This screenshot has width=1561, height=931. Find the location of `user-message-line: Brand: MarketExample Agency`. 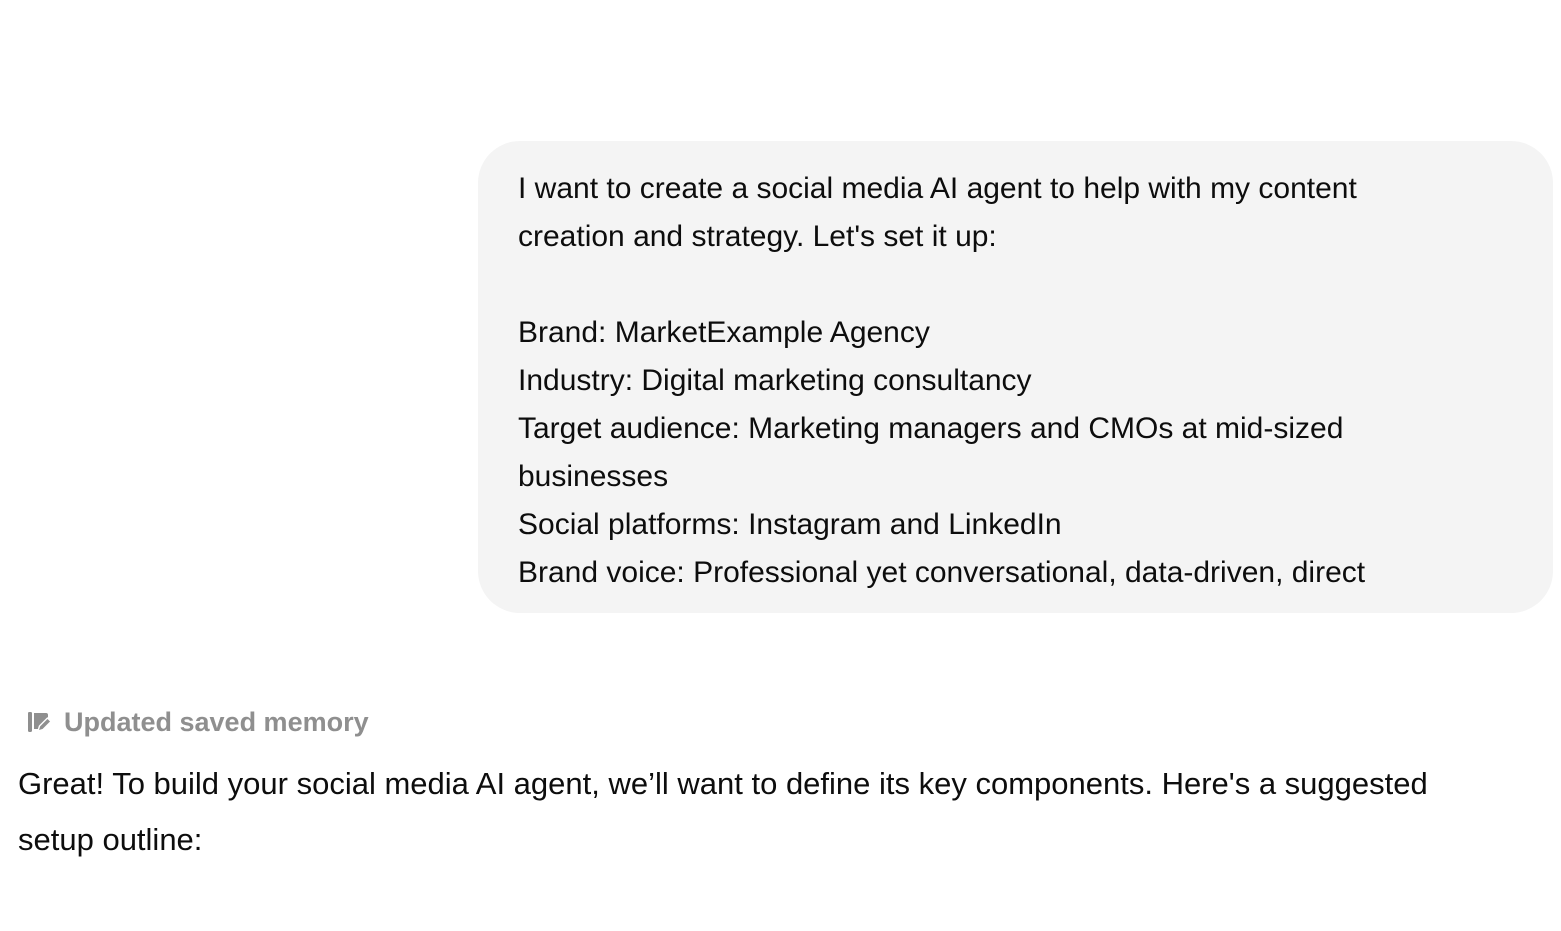

user-message-line: Brand: MarketExample Agency is located at coordinates (724, 332).